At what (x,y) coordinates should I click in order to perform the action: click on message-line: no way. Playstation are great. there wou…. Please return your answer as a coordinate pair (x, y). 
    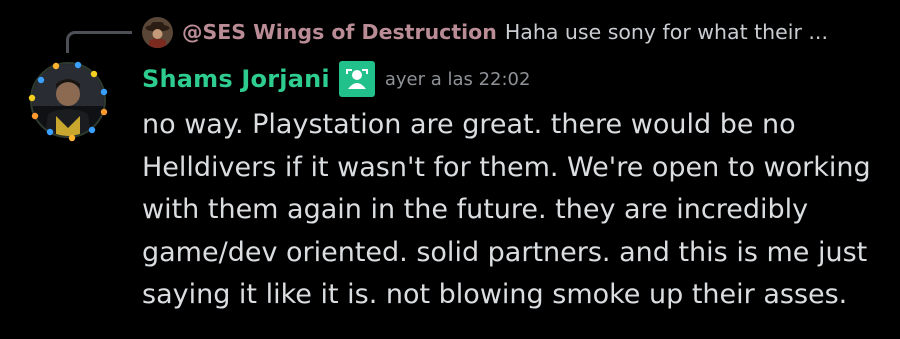
    Looking at the image, I should click on (469, 124).